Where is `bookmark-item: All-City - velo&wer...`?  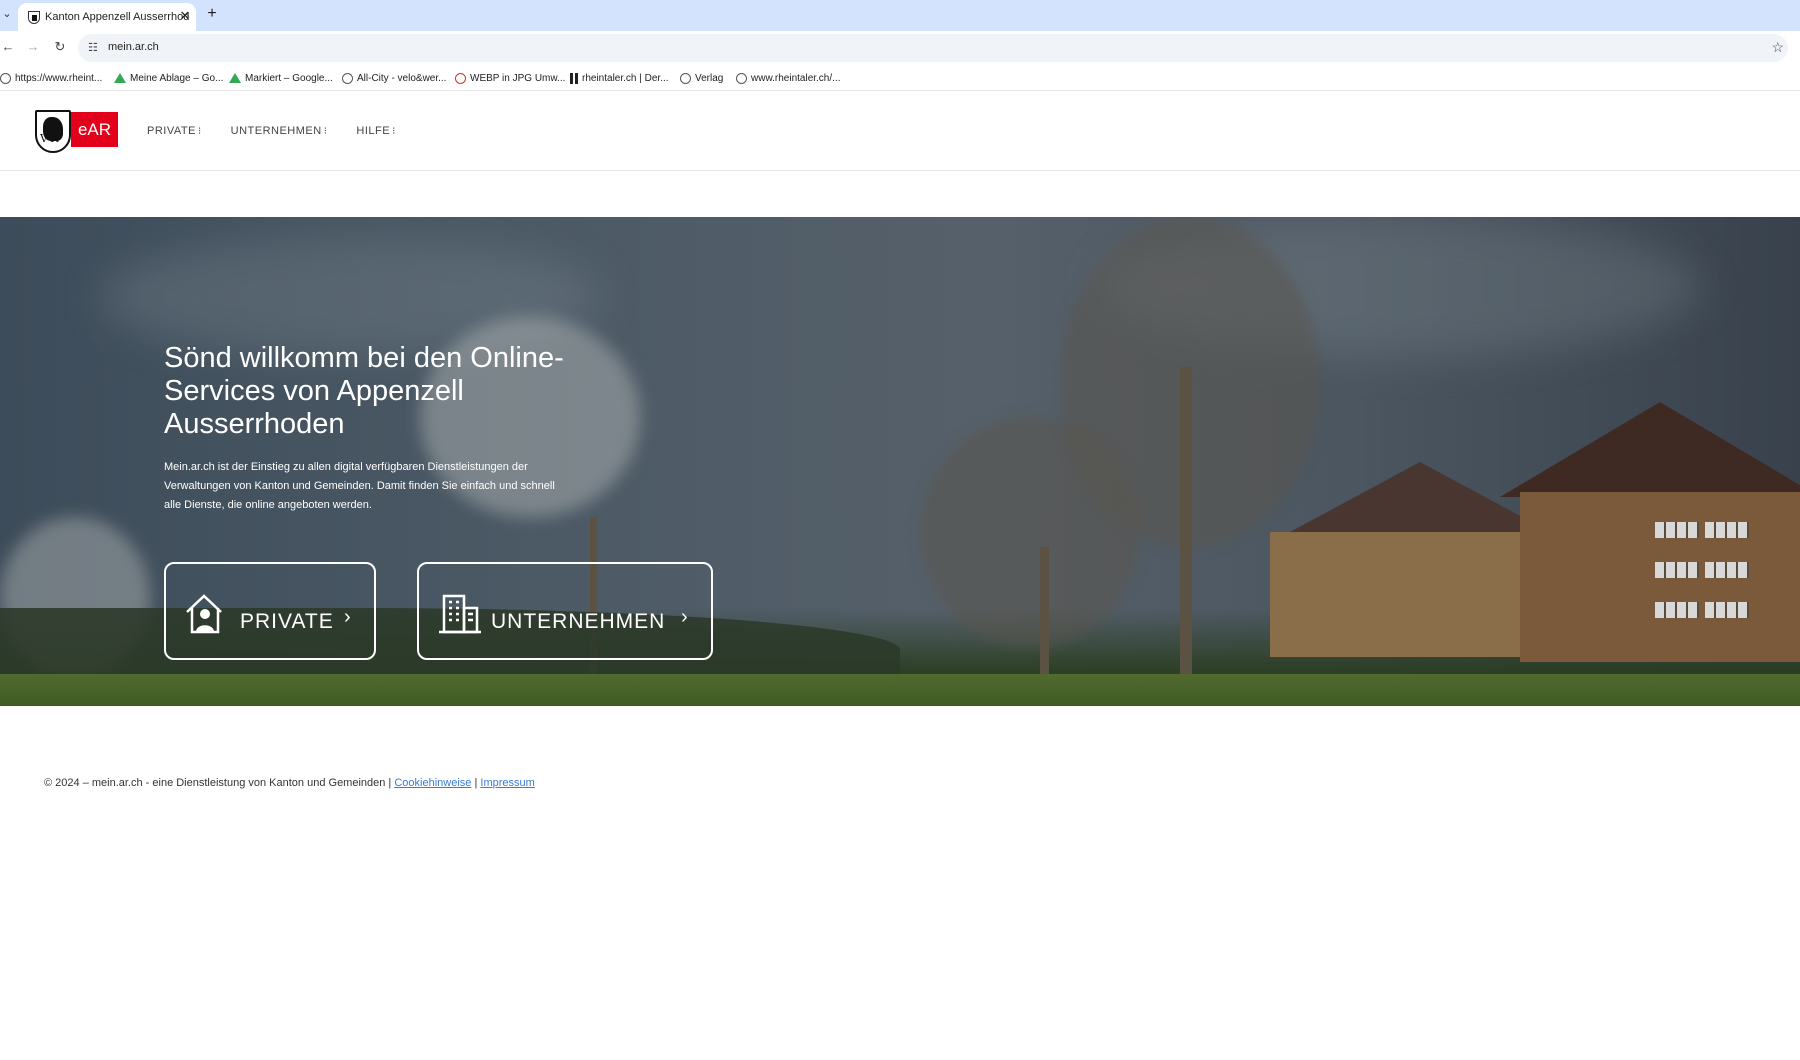 bookmark-item: All-City - velo&wer... is located at coordinates (394, 78).